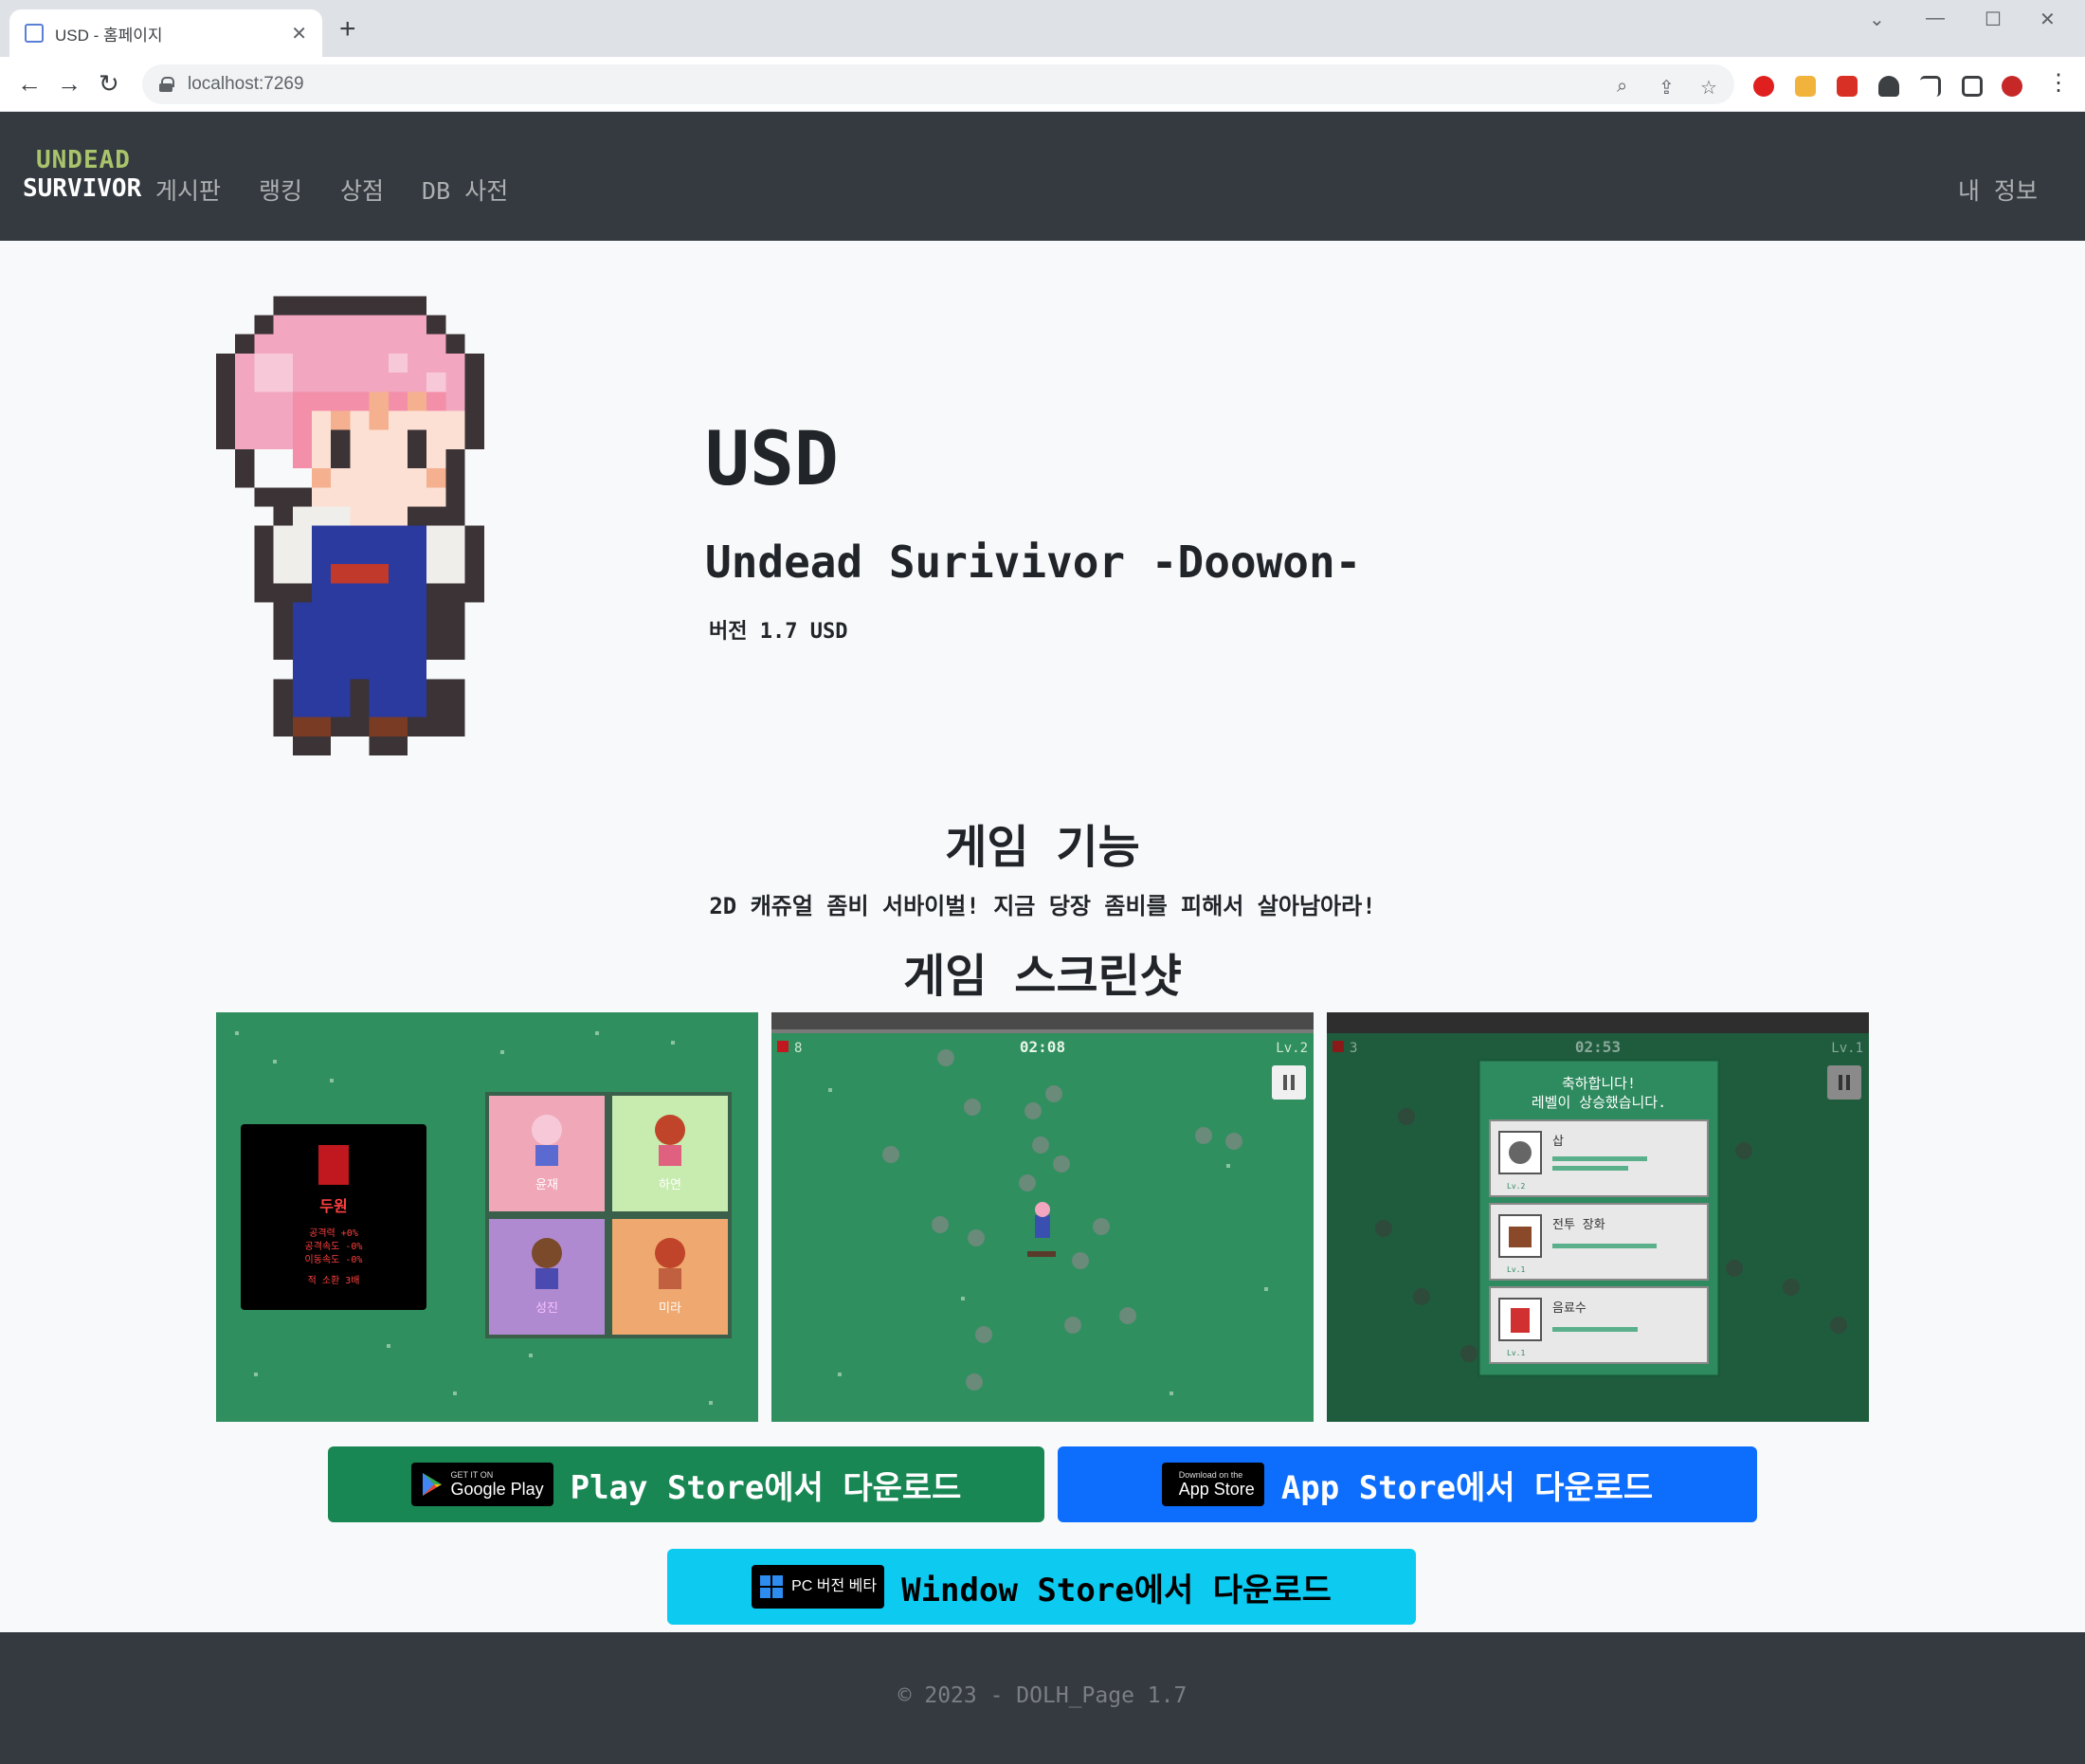 The image size is (2085, 1764). What do you see at coordinates (1599, 1083) in the screenshot?
I see `shot3-popup-title: 축하합니다!` at bounding box center [1599, 1083].